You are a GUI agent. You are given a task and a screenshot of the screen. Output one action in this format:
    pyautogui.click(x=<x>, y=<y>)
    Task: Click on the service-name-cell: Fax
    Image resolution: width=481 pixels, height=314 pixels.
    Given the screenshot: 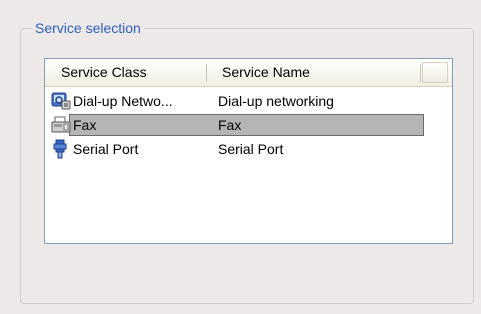 What is the action you would take?
    pyautogui.click(x=230, y=125)
    